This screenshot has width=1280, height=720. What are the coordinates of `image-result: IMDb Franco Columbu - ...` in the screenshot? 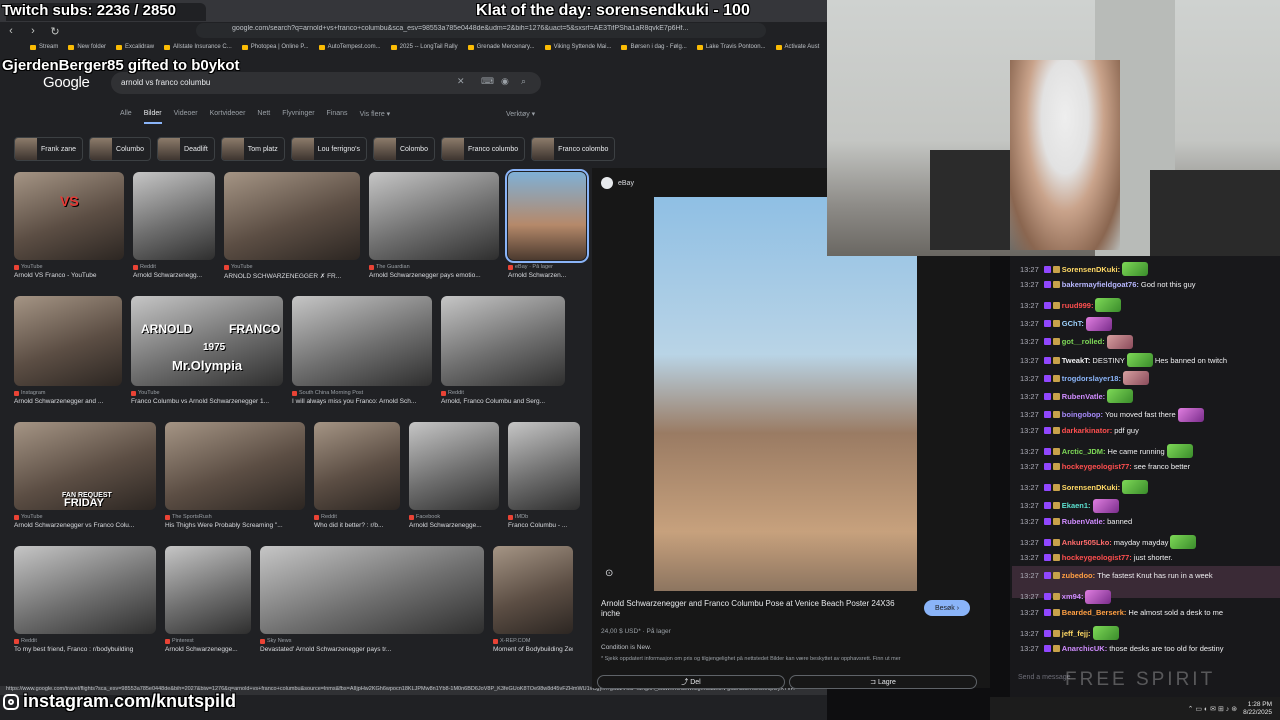 It's located at (544, 475).